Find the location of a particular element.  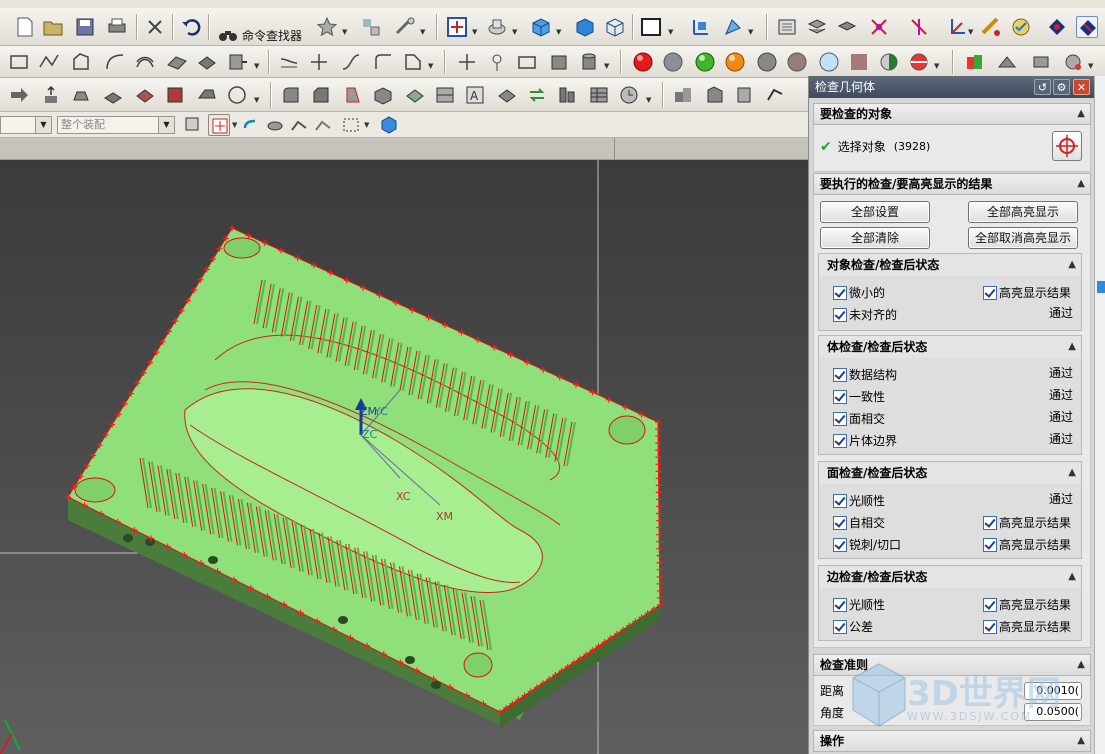

body-check-row: 一致性 is located at coordinates (859, 397).